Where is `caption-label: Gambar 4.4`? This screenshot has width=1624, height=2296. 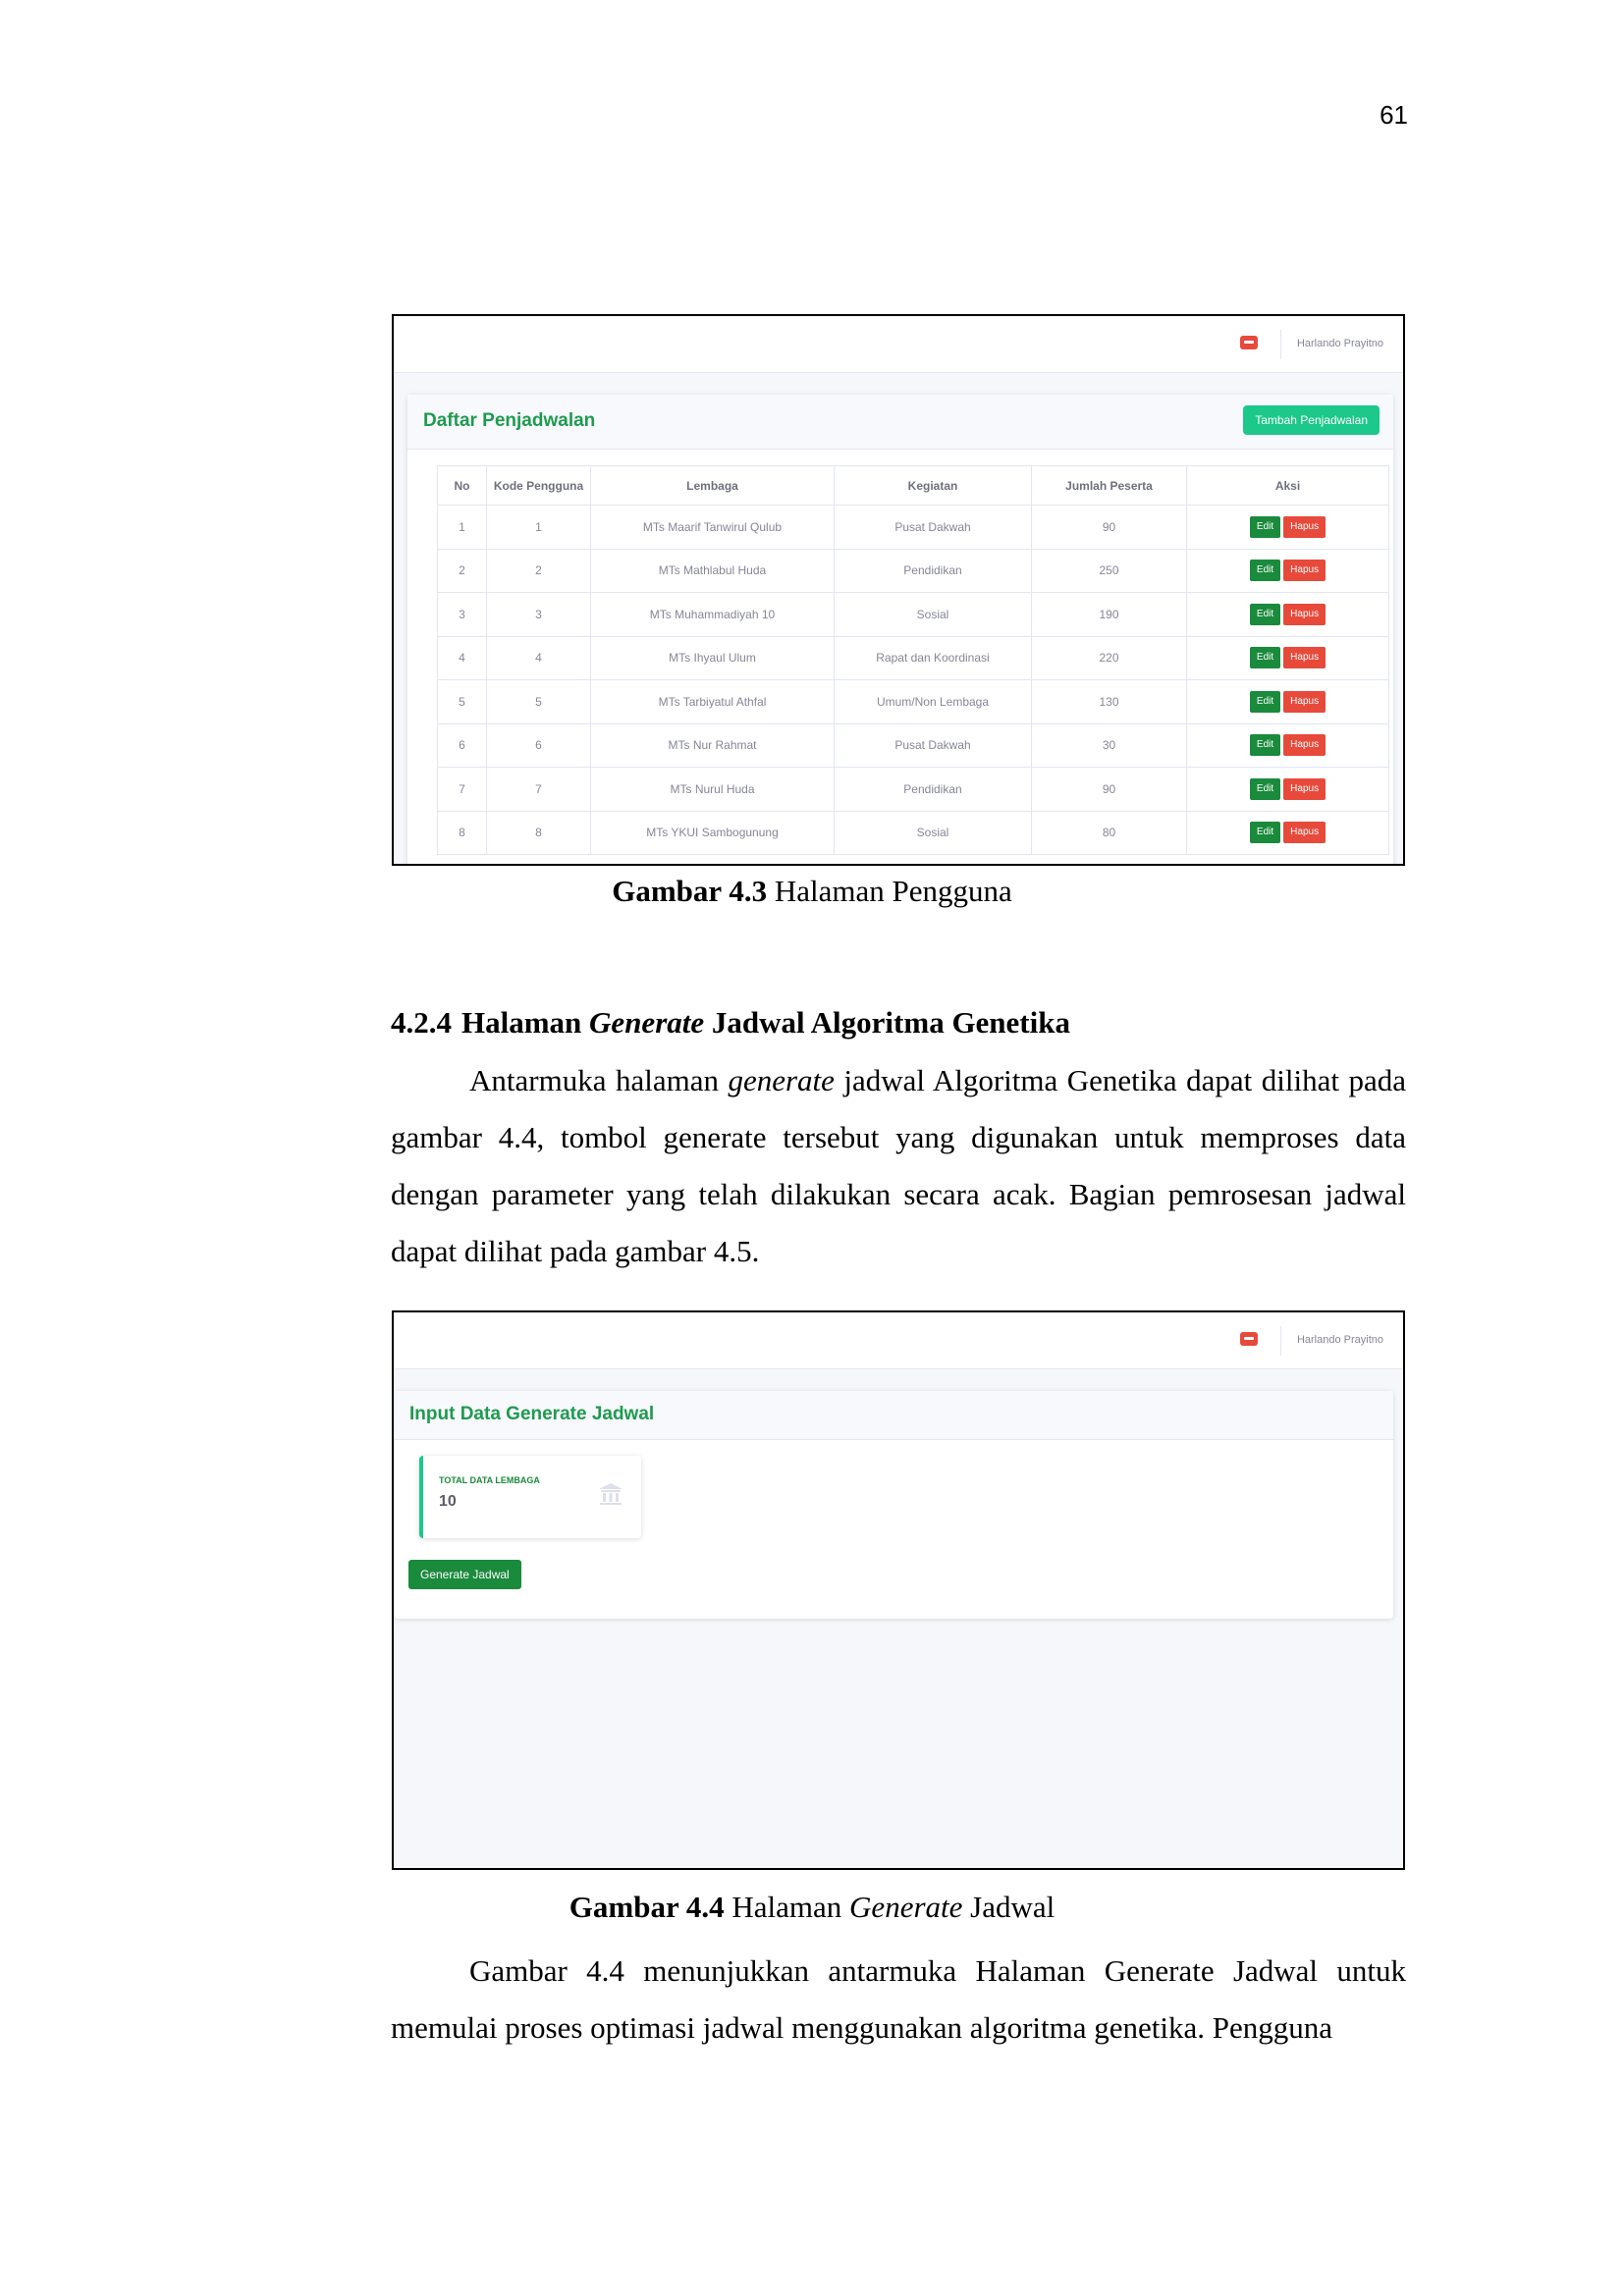
caption-label: Gambar 4.4 is located at coordinates (646, 1907).